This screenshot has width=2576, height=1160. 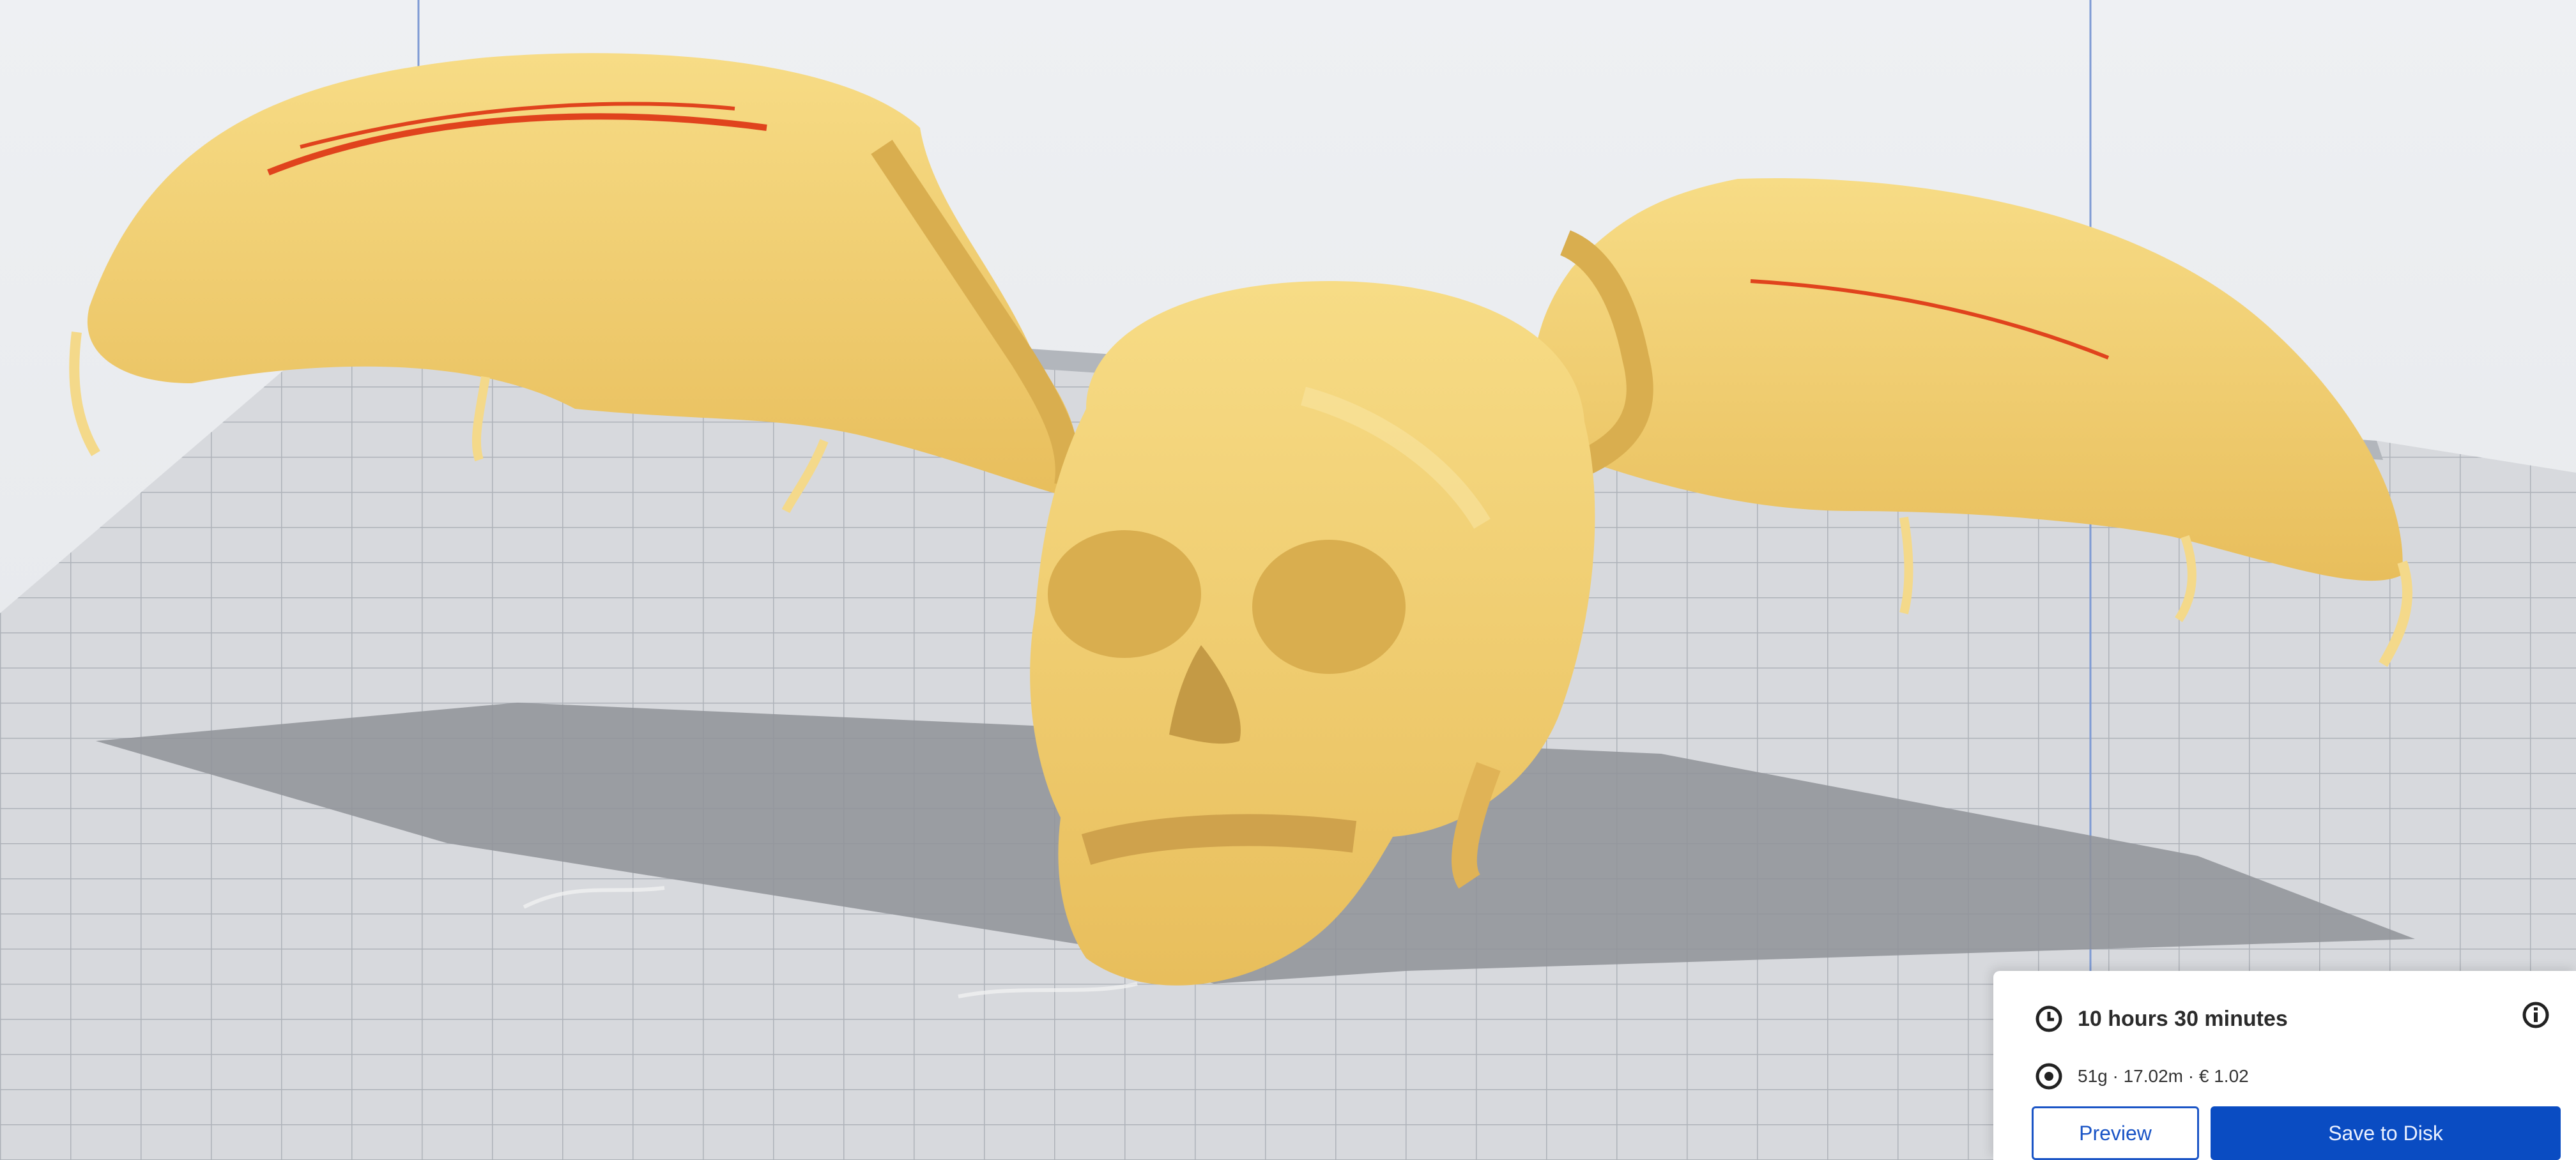 I want to click on material-row: 51g · 17.02m · € 1.02, so click(x=2141, y=1076).